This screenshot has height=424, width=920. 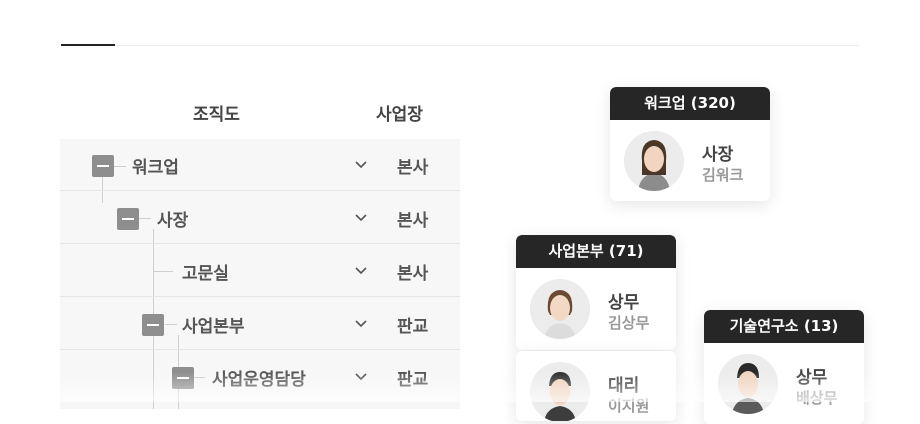 What do you see at coordinates (260, 165) in the screenshot?
I see `tree-row-workup: 워크업 본사` at bounding box center [260, 165].